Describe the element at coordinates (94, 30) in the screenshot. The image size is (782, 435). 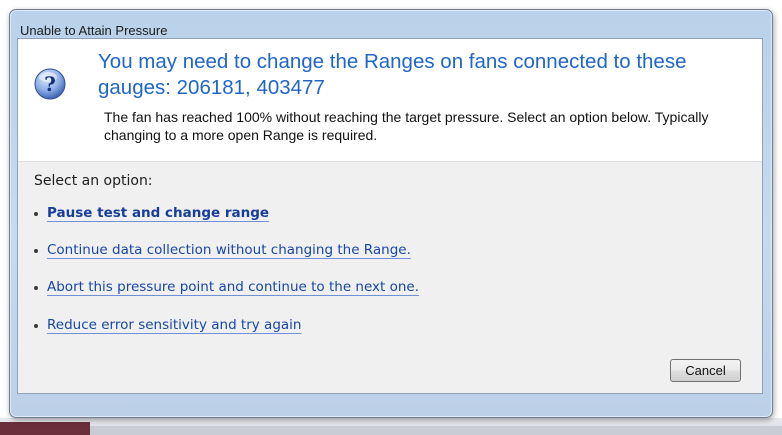
I see `dialog-title: Unable to Attain Pressure` at that location.